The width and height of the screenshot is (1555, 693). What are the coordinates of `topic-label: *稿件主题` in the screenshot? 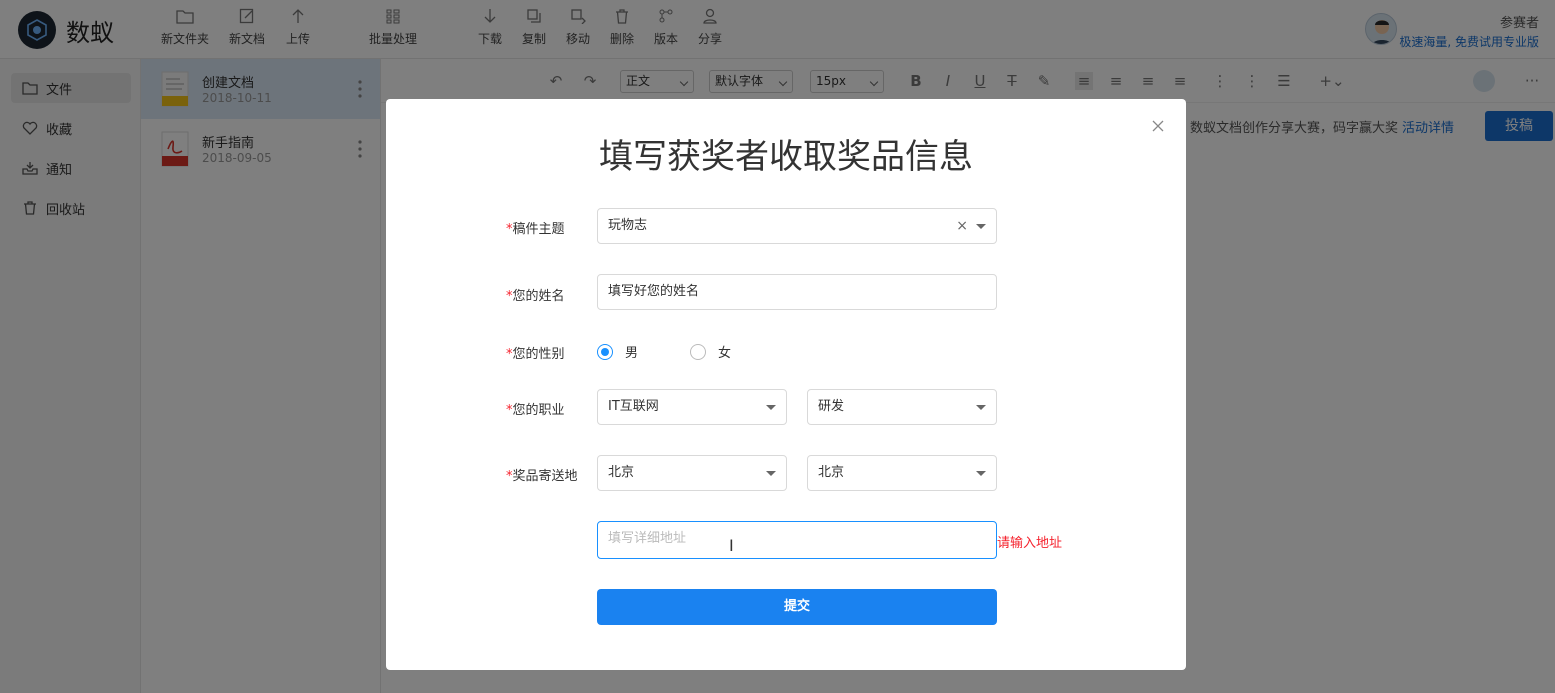 It's located at (535, 229).